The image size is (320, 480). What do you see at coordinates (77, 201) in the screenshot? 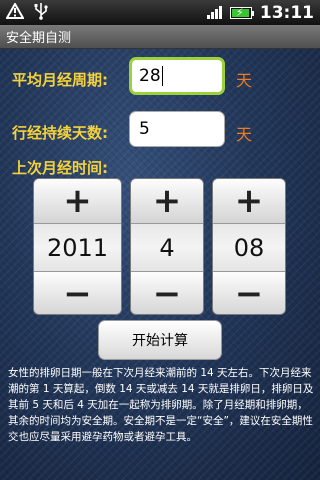
I see `year-increment-button: +` at bounding box center [77, 201].